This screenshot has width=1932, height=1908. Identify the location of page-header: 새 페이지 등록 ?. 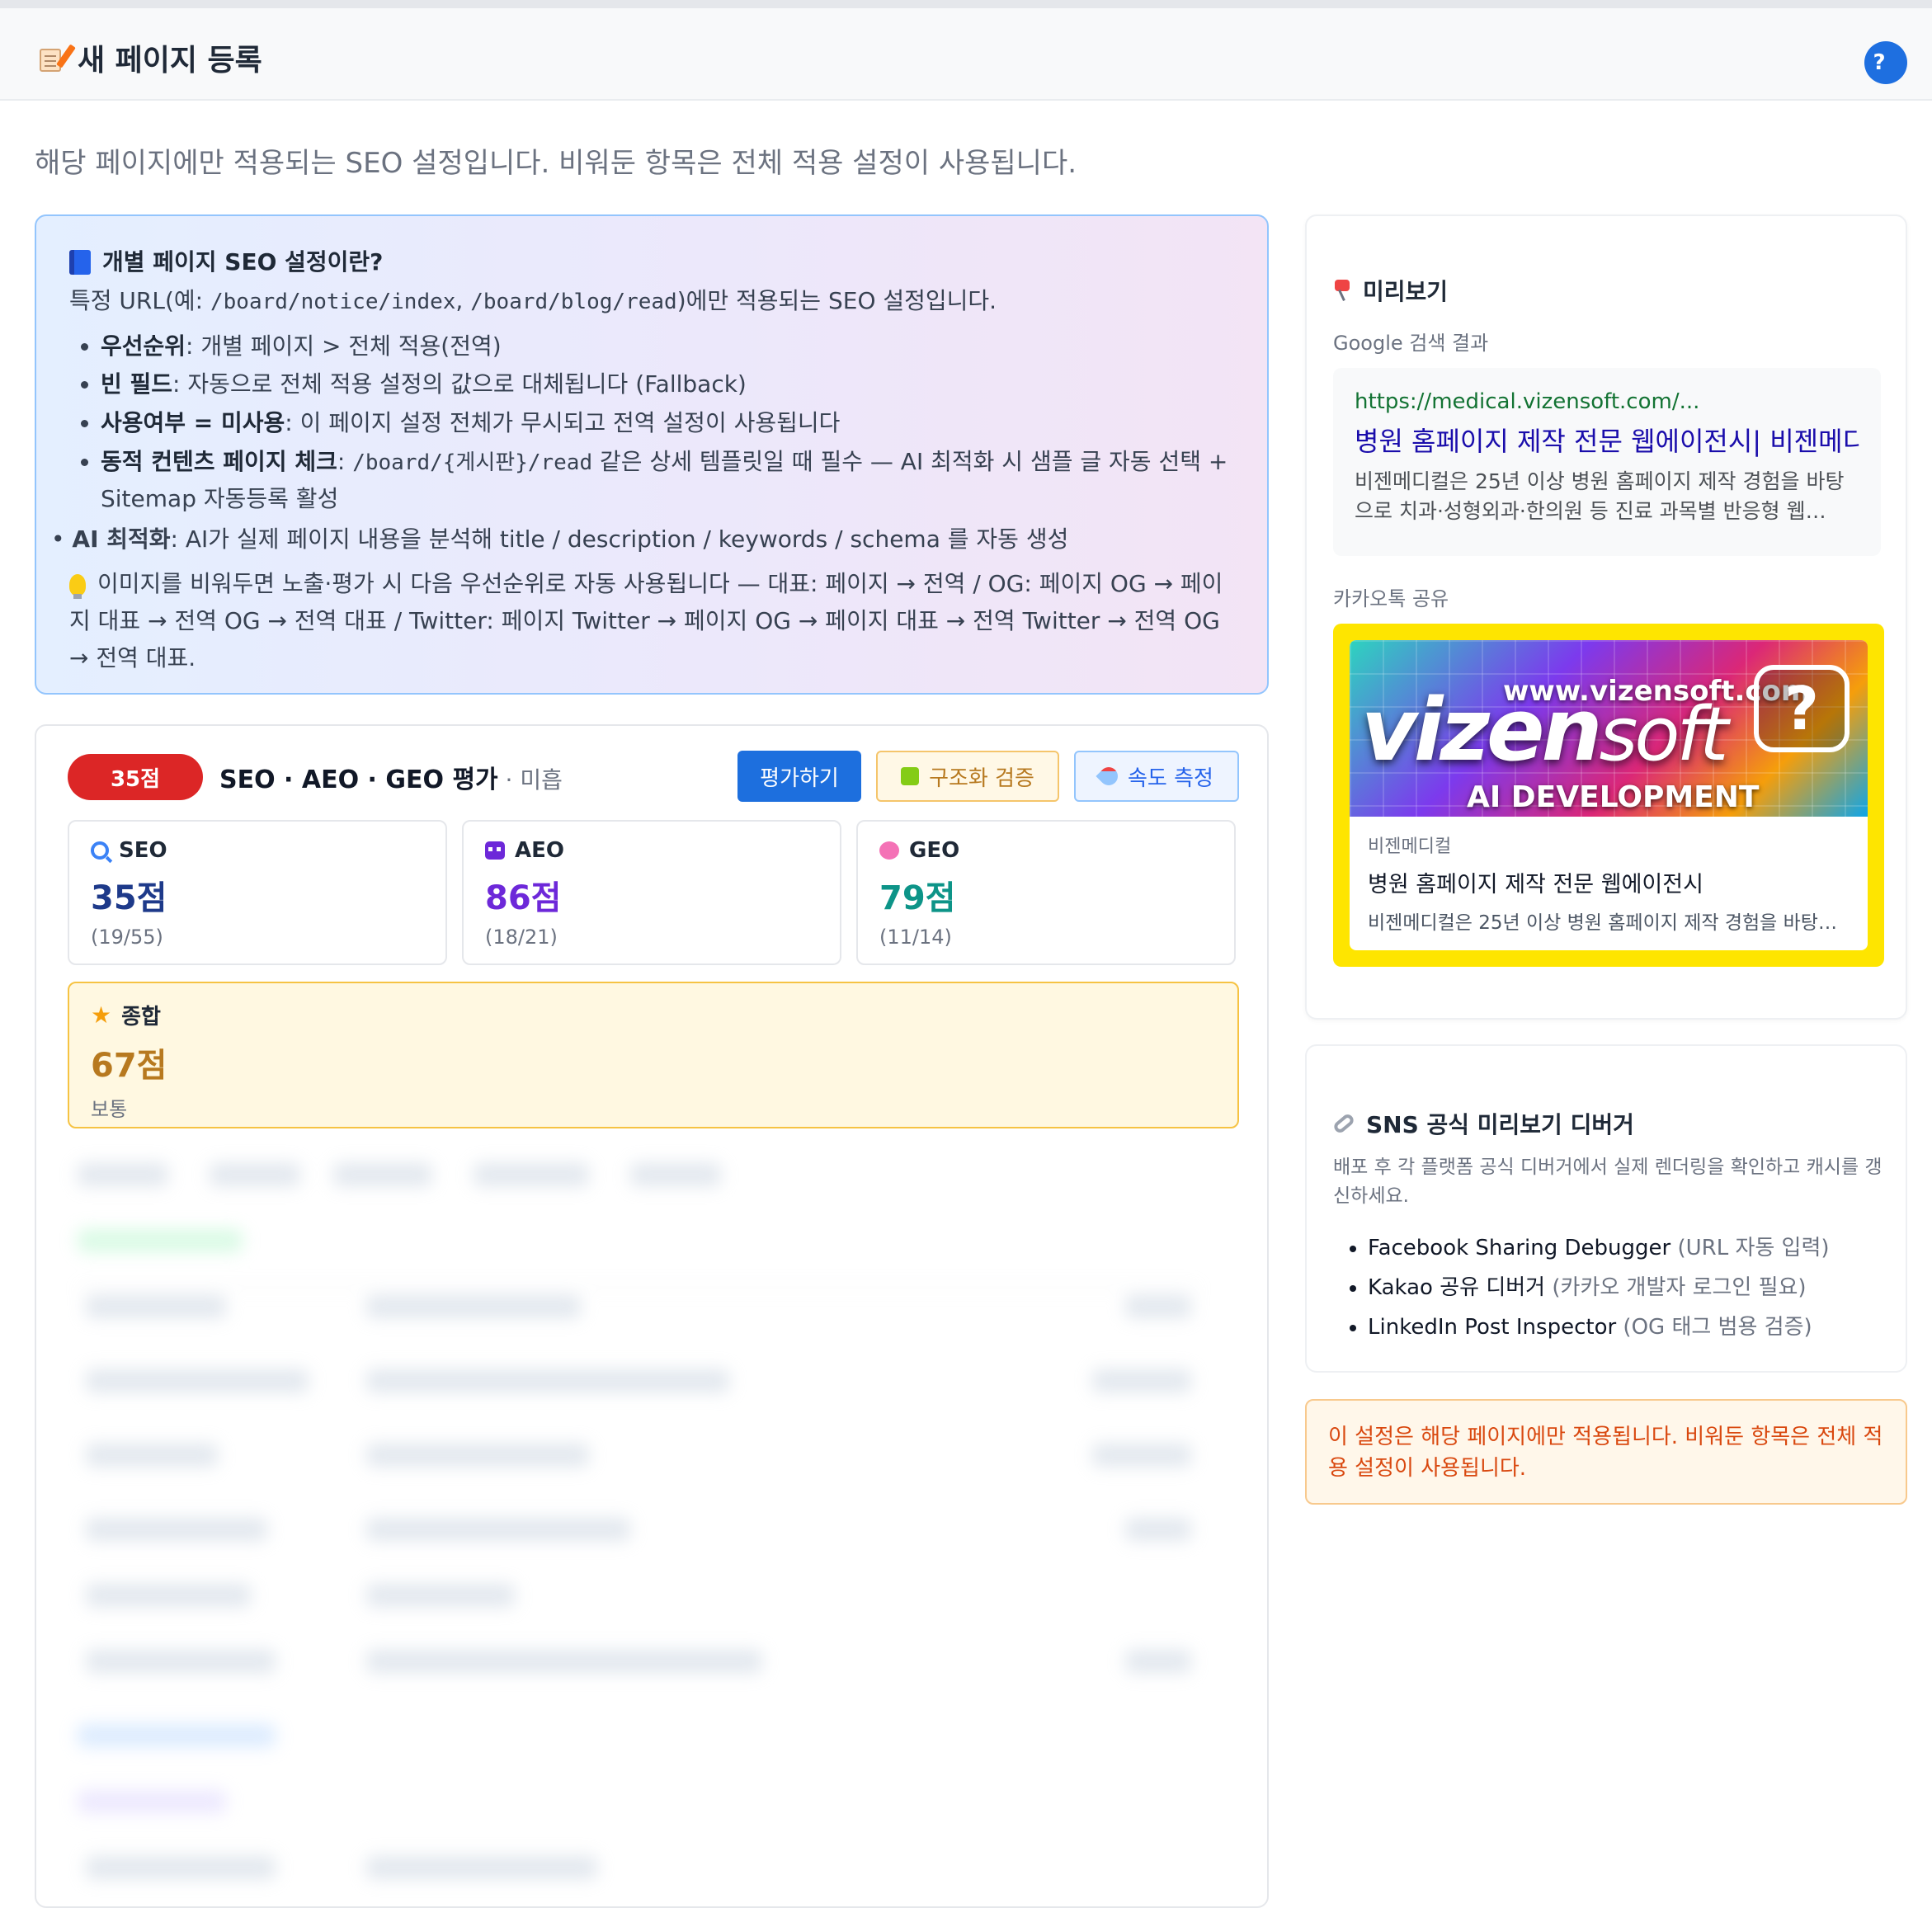
(966, 54).